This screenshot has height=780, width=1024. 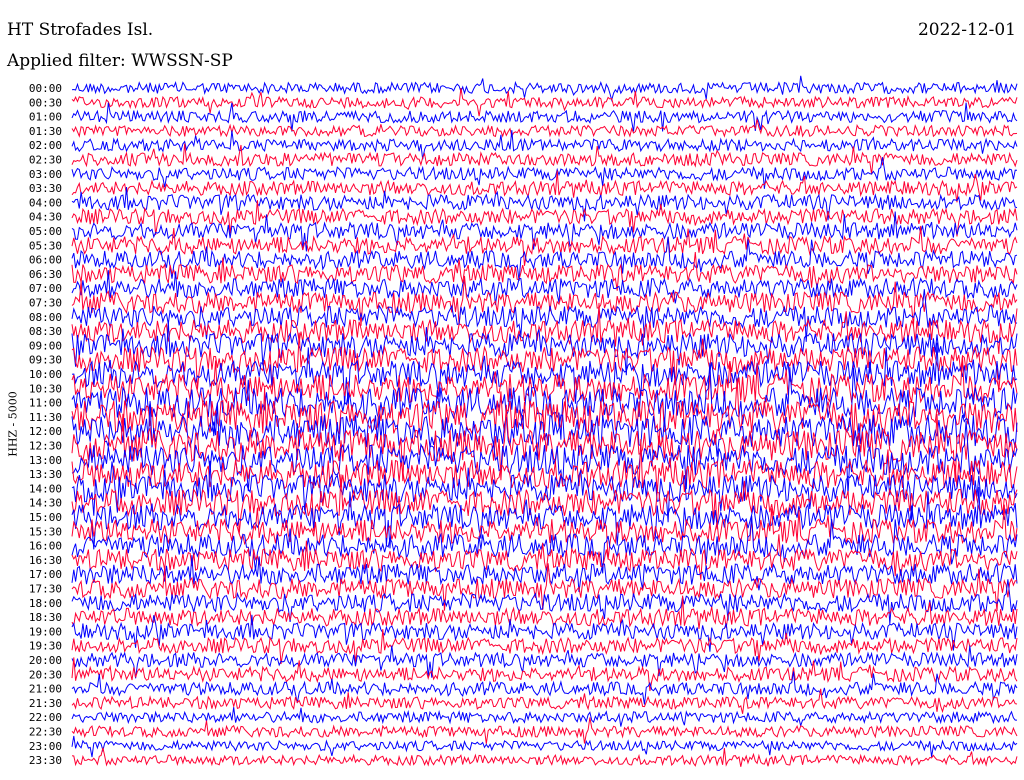 I want to click on time-tick-label: 07:30, so click(x=45, y=303).